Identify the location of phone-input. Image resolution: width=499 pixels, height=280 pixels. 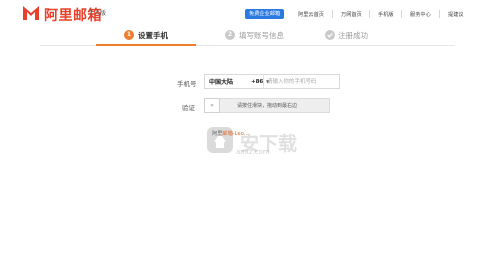
(301, 81).